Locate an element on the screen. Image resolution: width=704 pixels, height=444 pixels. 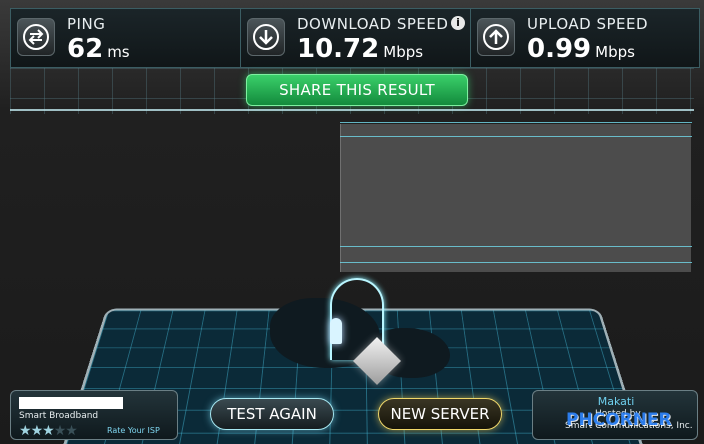
ping-unit: ms is located at coordinates (118, 52).